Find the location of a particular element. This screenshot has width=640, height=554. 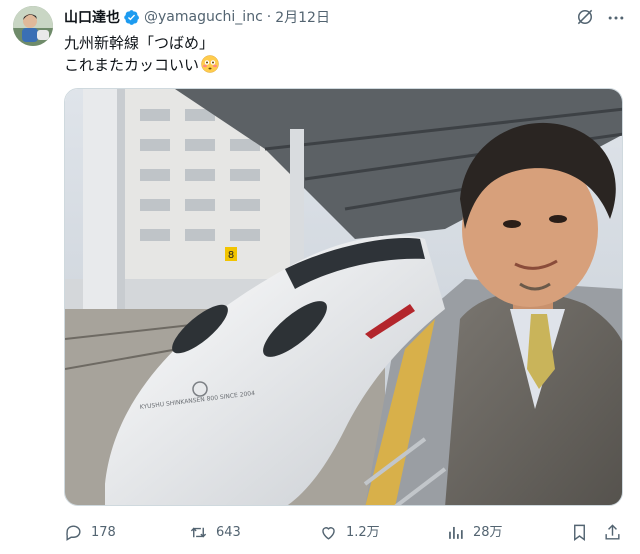

grok-icon is located at coordinates (585, 17).